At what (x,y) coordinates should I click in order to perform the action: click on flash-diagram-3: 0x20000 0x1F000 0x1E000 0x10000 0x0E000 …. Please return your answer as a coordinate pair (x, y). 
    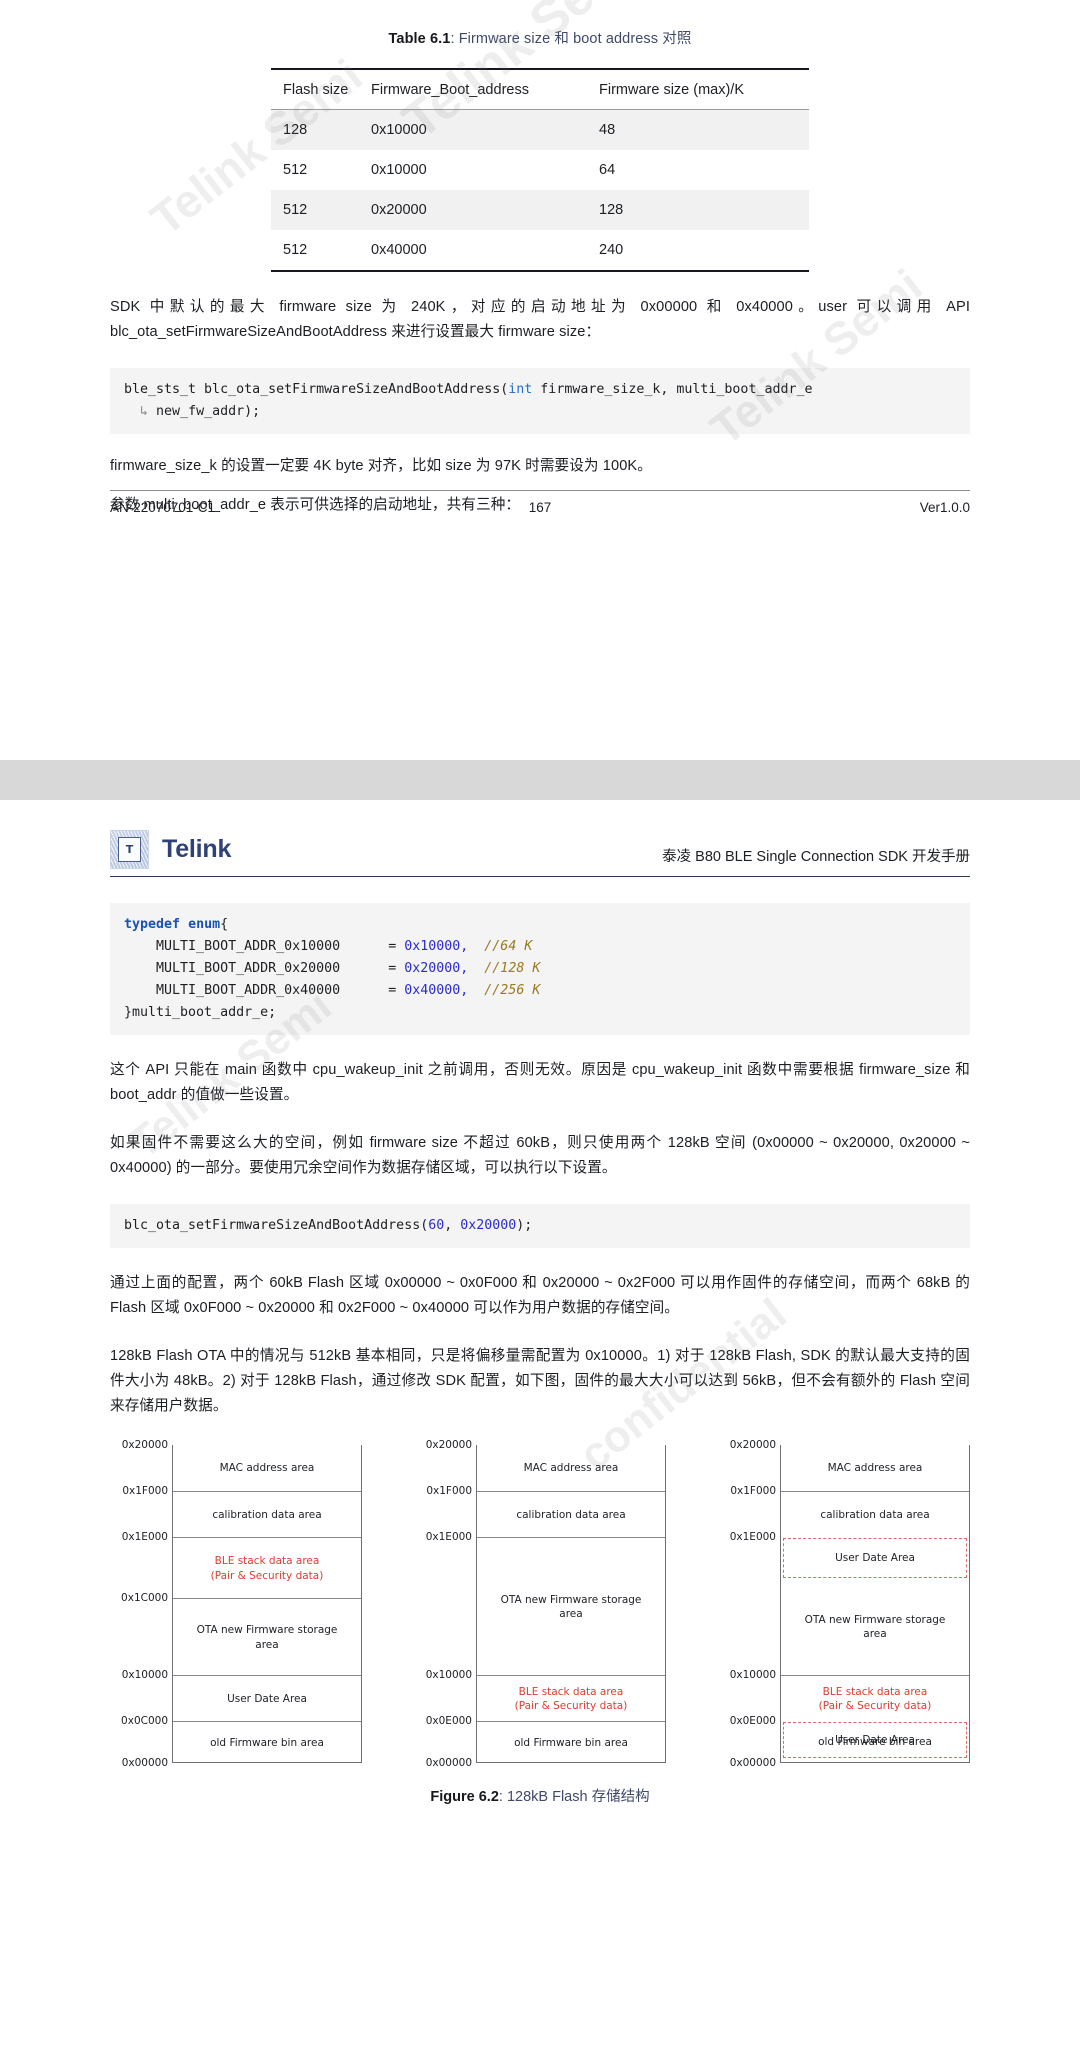
    Looking at the image, I should click on (844, 1604).